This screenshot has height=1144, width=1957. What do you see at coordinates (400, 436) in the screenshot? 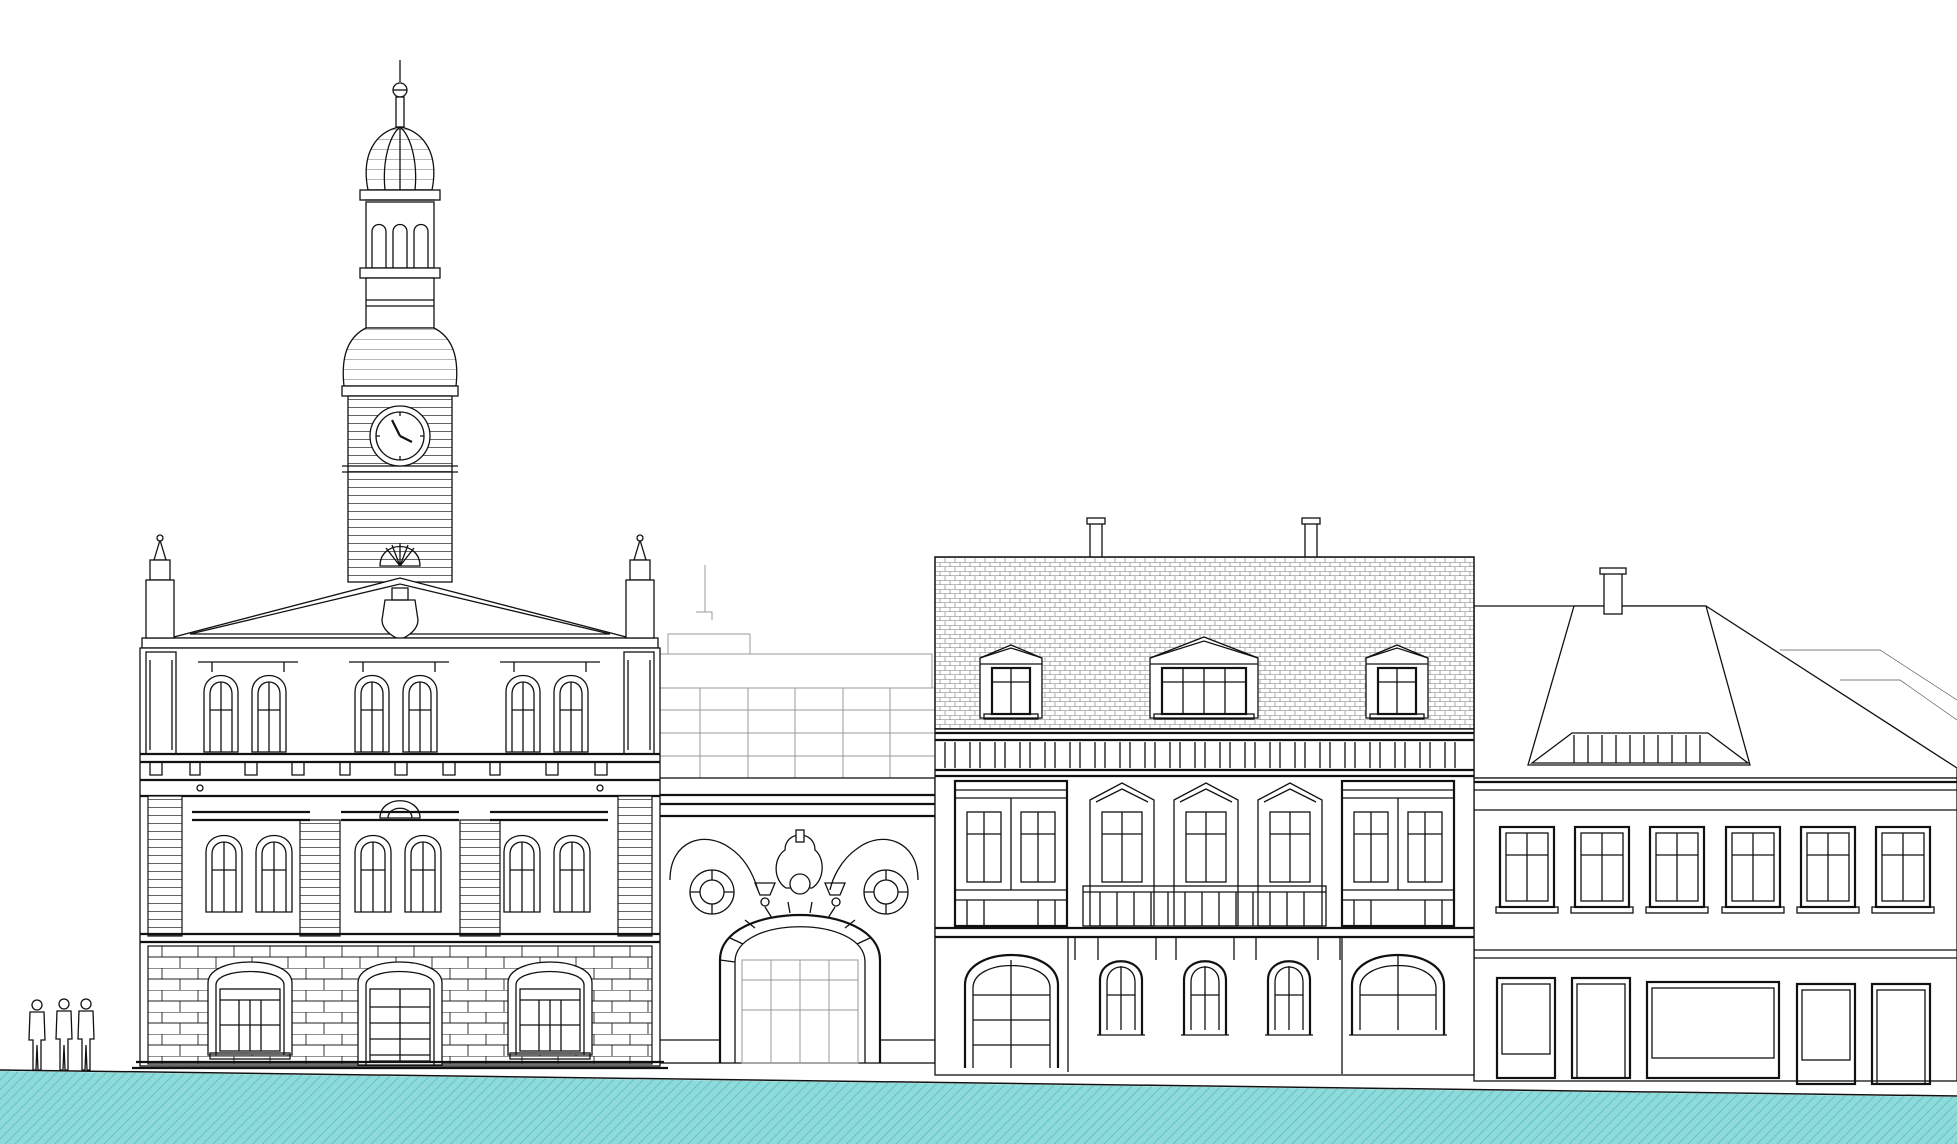
I see `clock-face` at bounding box center [400, 436].